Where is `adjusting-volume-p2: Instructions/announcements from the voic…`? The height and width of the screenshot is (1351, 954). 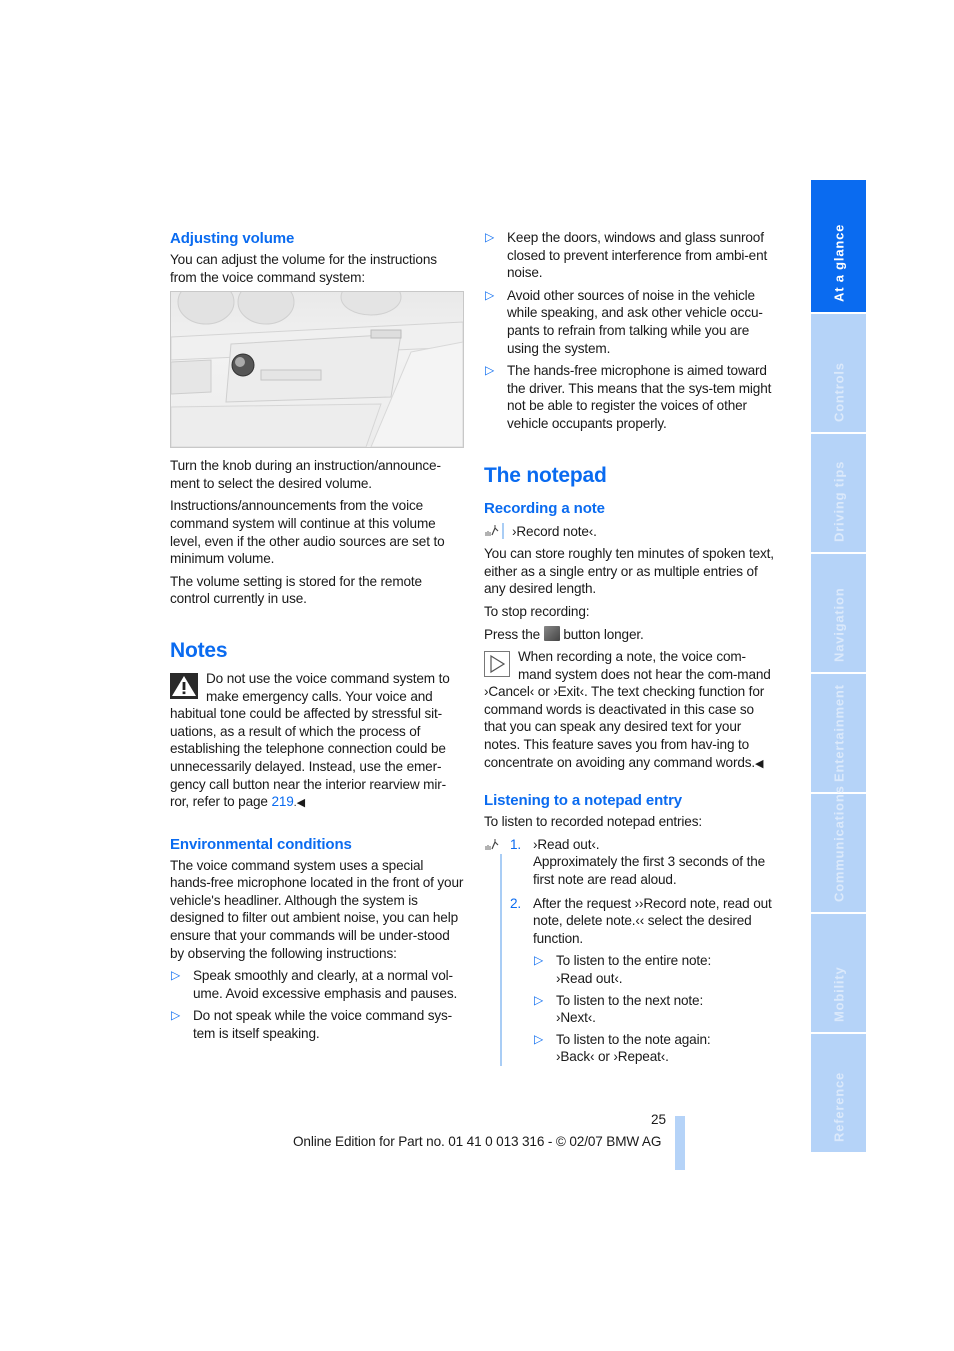
adjusting-volume-p2: Instructions/announcements from the voic… is located at coordinates (307, 532).